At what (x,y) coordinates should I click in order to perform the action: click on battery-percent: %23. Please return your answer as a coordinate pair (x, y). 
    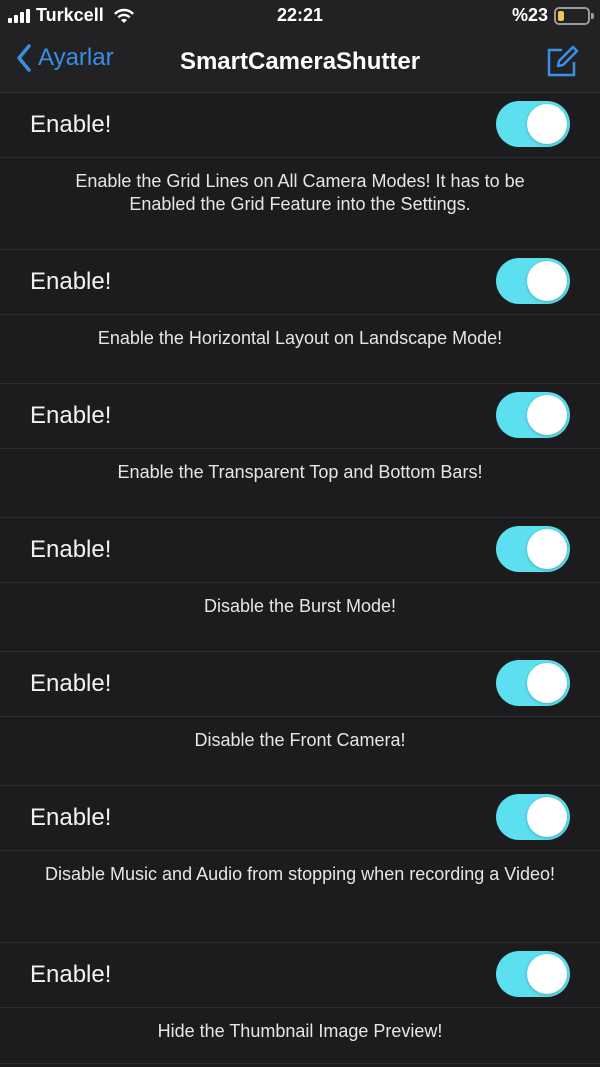
    Looking at the image, I should click on (529, 15).